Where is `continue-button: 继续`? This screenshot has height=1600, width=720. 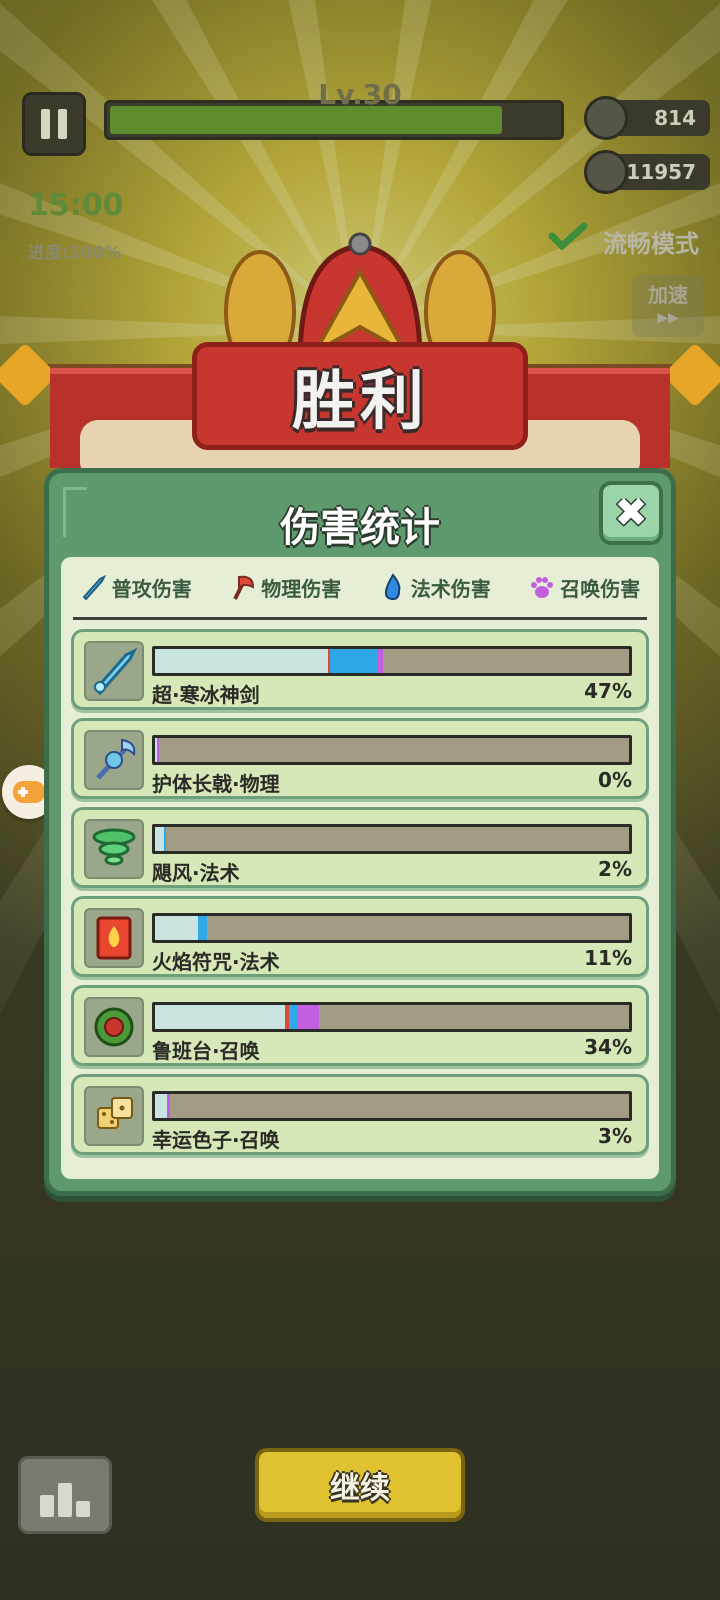
continue-button: 继续 is located at coordinates (360, 1485).